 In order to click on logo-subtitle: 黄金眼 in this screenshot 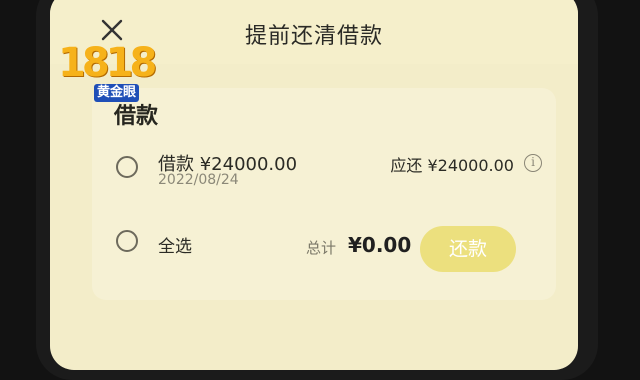, I will do `click(117, 93)`.